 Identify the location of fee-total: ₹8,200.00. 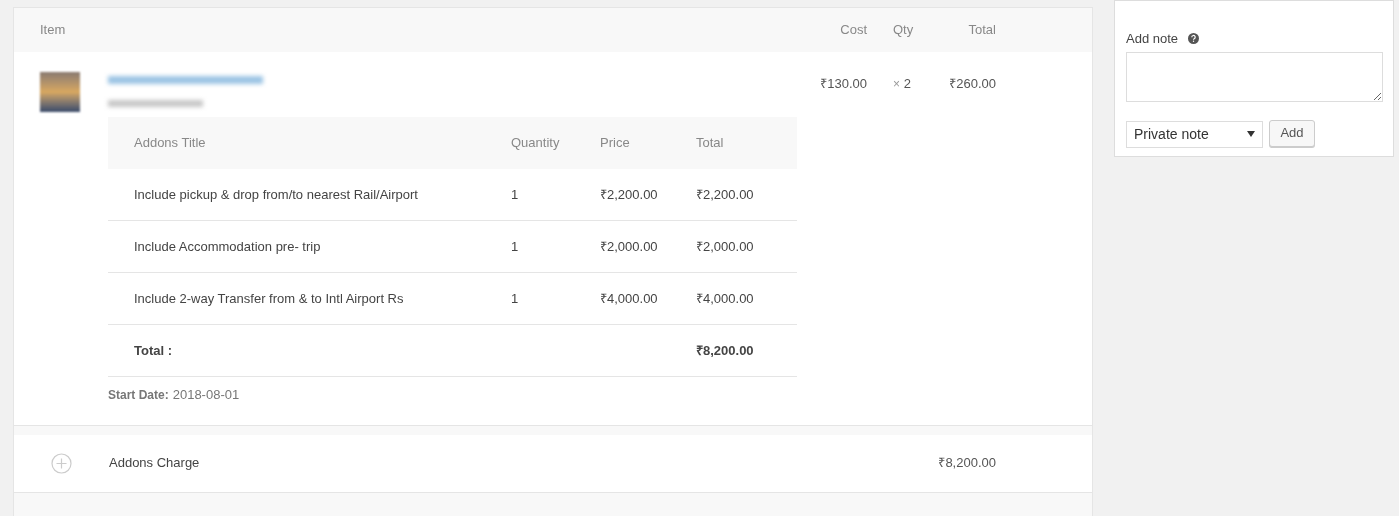
(967, 463).